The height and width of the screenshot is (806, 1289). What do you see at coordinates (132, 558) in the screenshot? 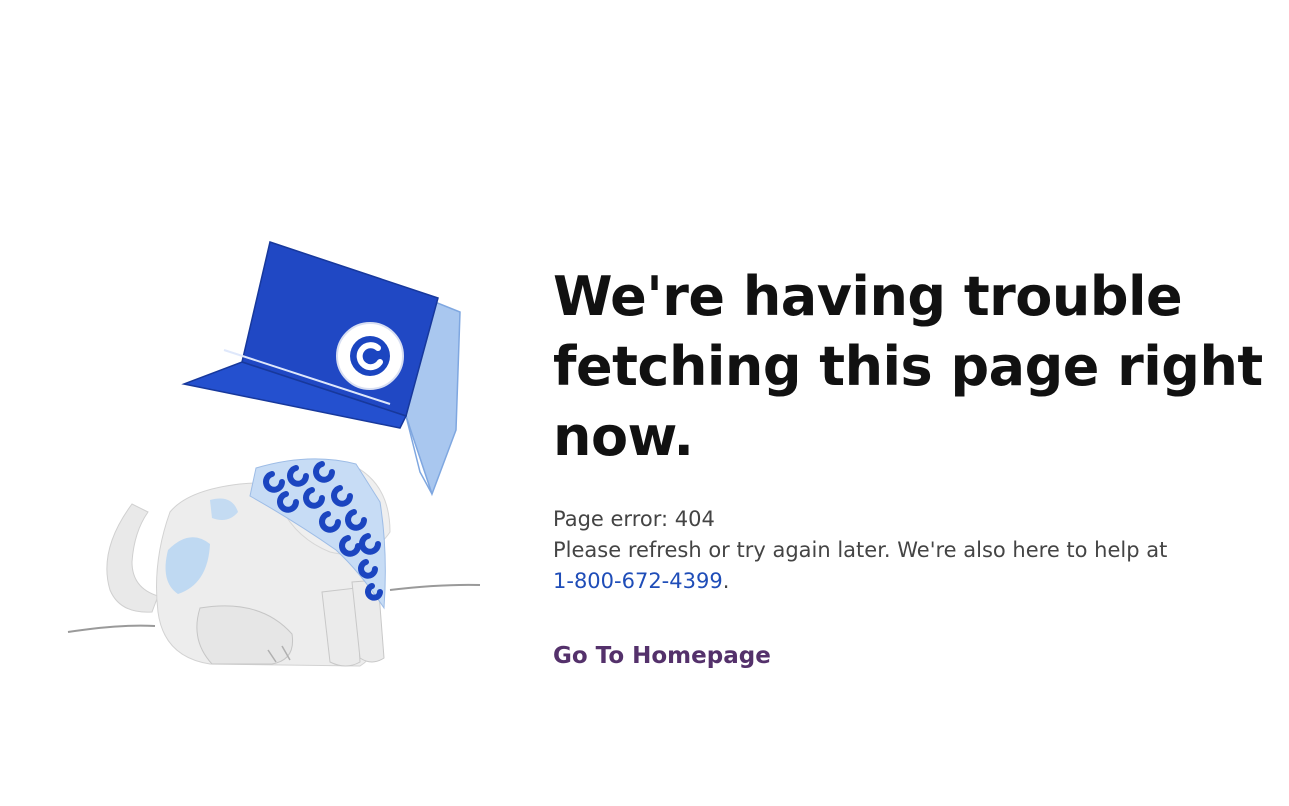
I see `dog-tail` at bounding box center [132, 558].